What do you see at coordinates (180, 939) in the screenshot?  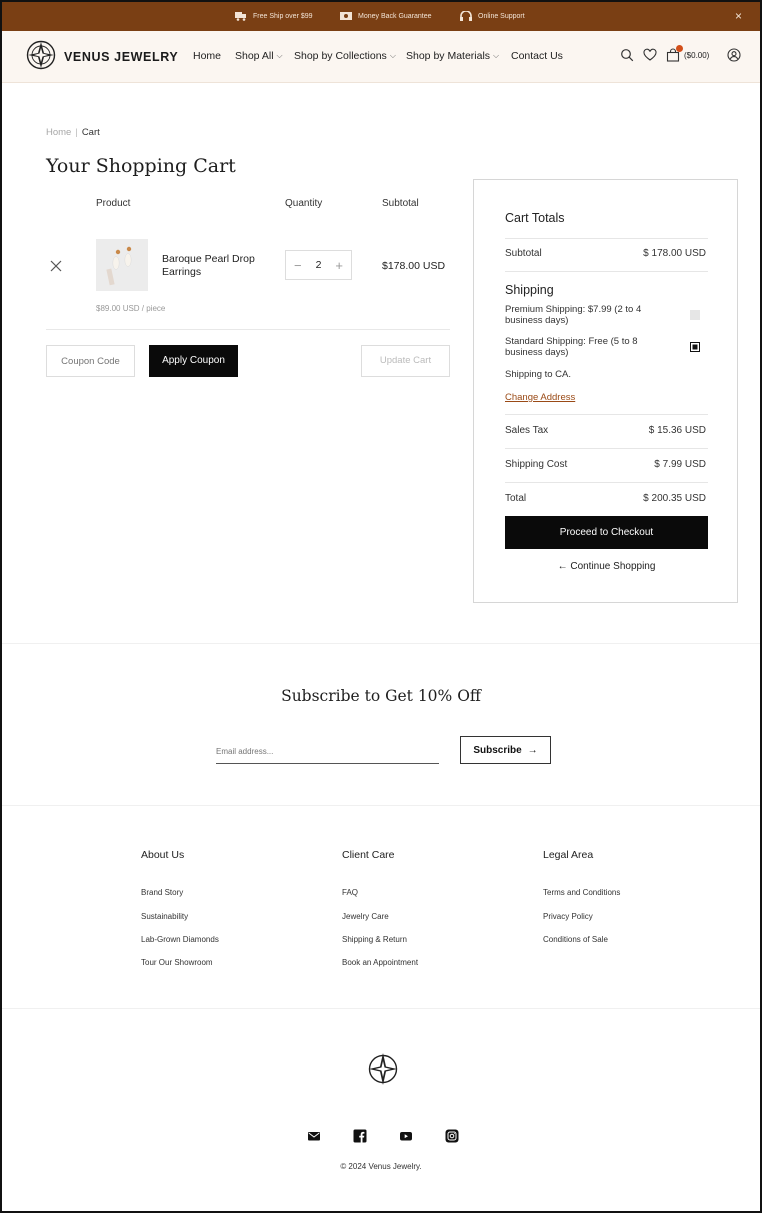 I see `footer-link-lab-grown: Lab-Grown Diamonds` at bounding box center [180, 939].